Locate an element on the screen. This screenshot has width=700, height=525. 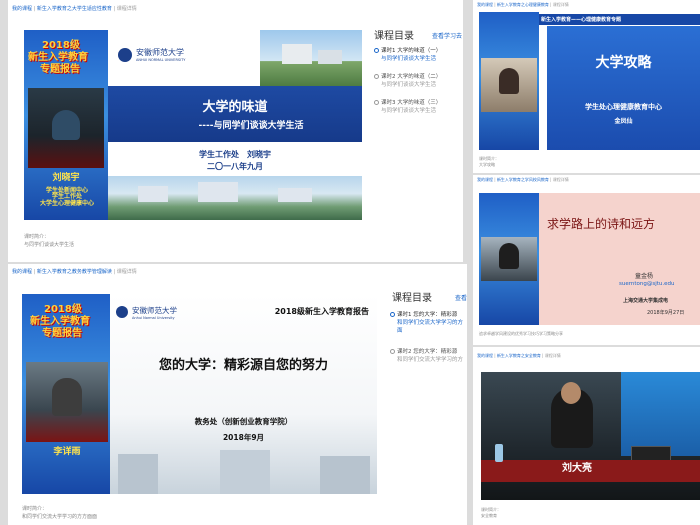
slide-school: 上海交通大学集成电 is located at coordinates (646, 301).